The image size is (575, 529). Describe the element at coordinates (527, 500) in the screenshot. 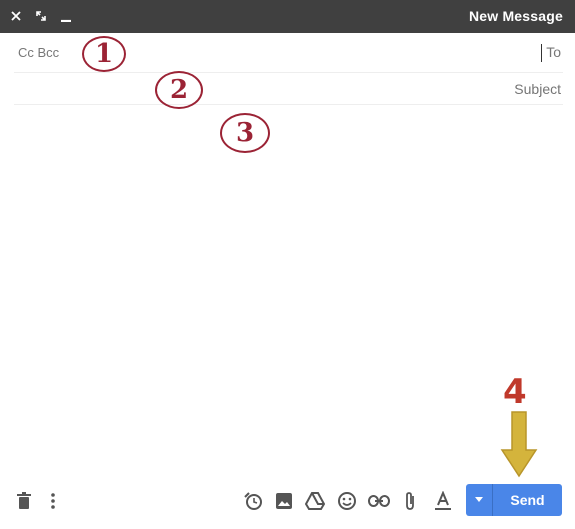

I see `send-button: Send` at that location.